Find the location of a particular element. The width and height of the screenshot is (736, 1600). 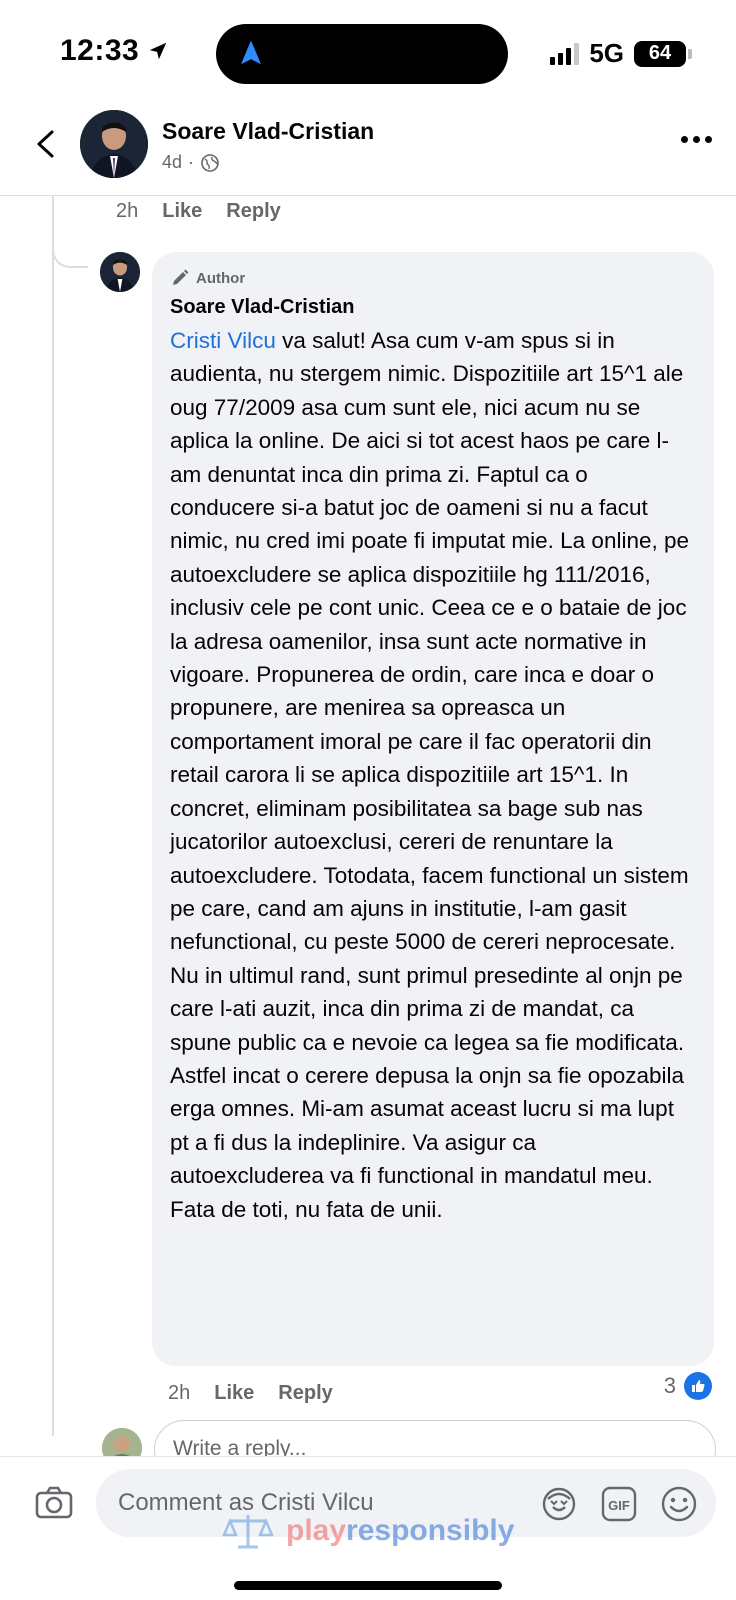

watermark-play: play is located at coordinates (316, 1530).